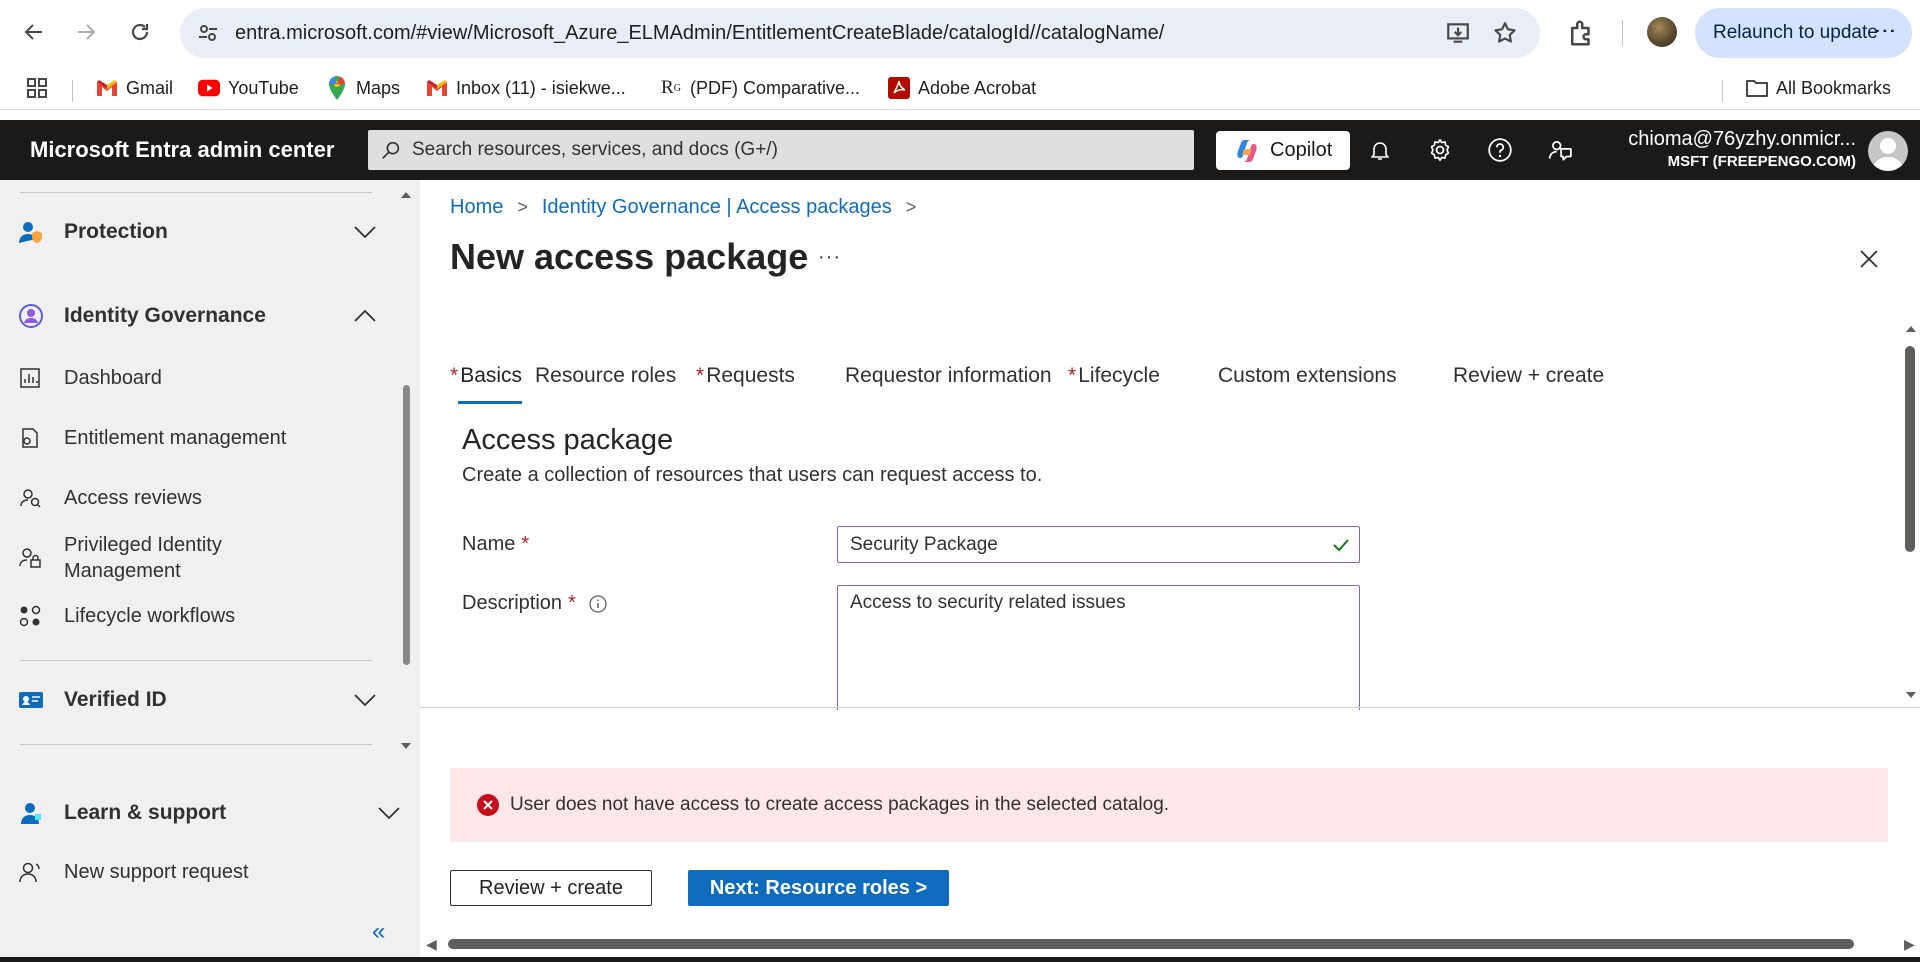 The height and width of the screenshot is (962, 1920). What do you see at coordinates (1560, 150) in the screenshot?
I see `feedback-icon` at bounding box center [1560, 150].